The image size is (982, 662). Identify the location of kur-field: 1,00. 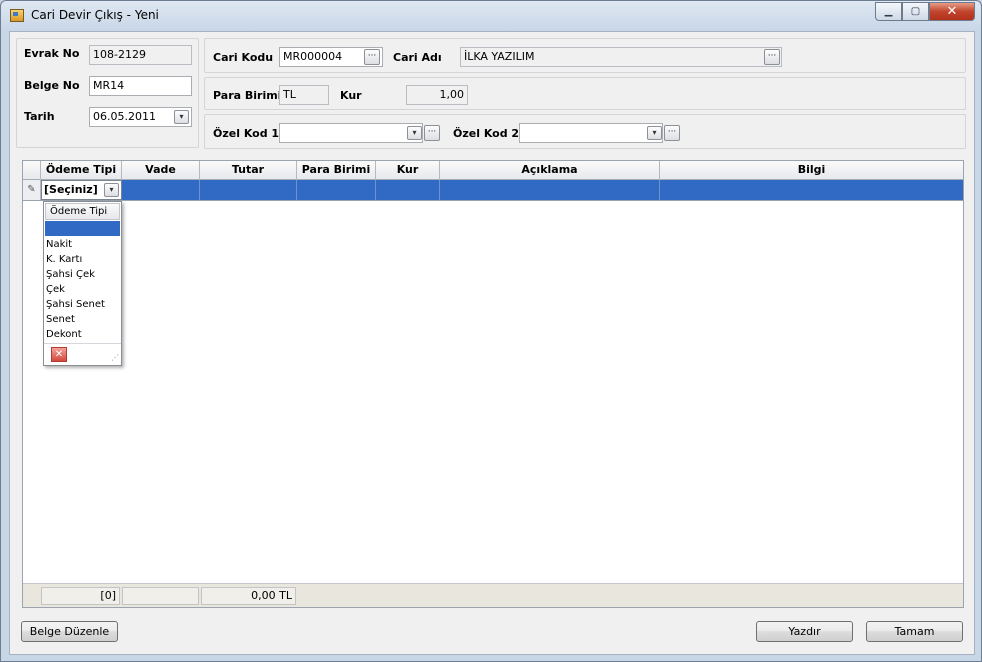
(437, 95).